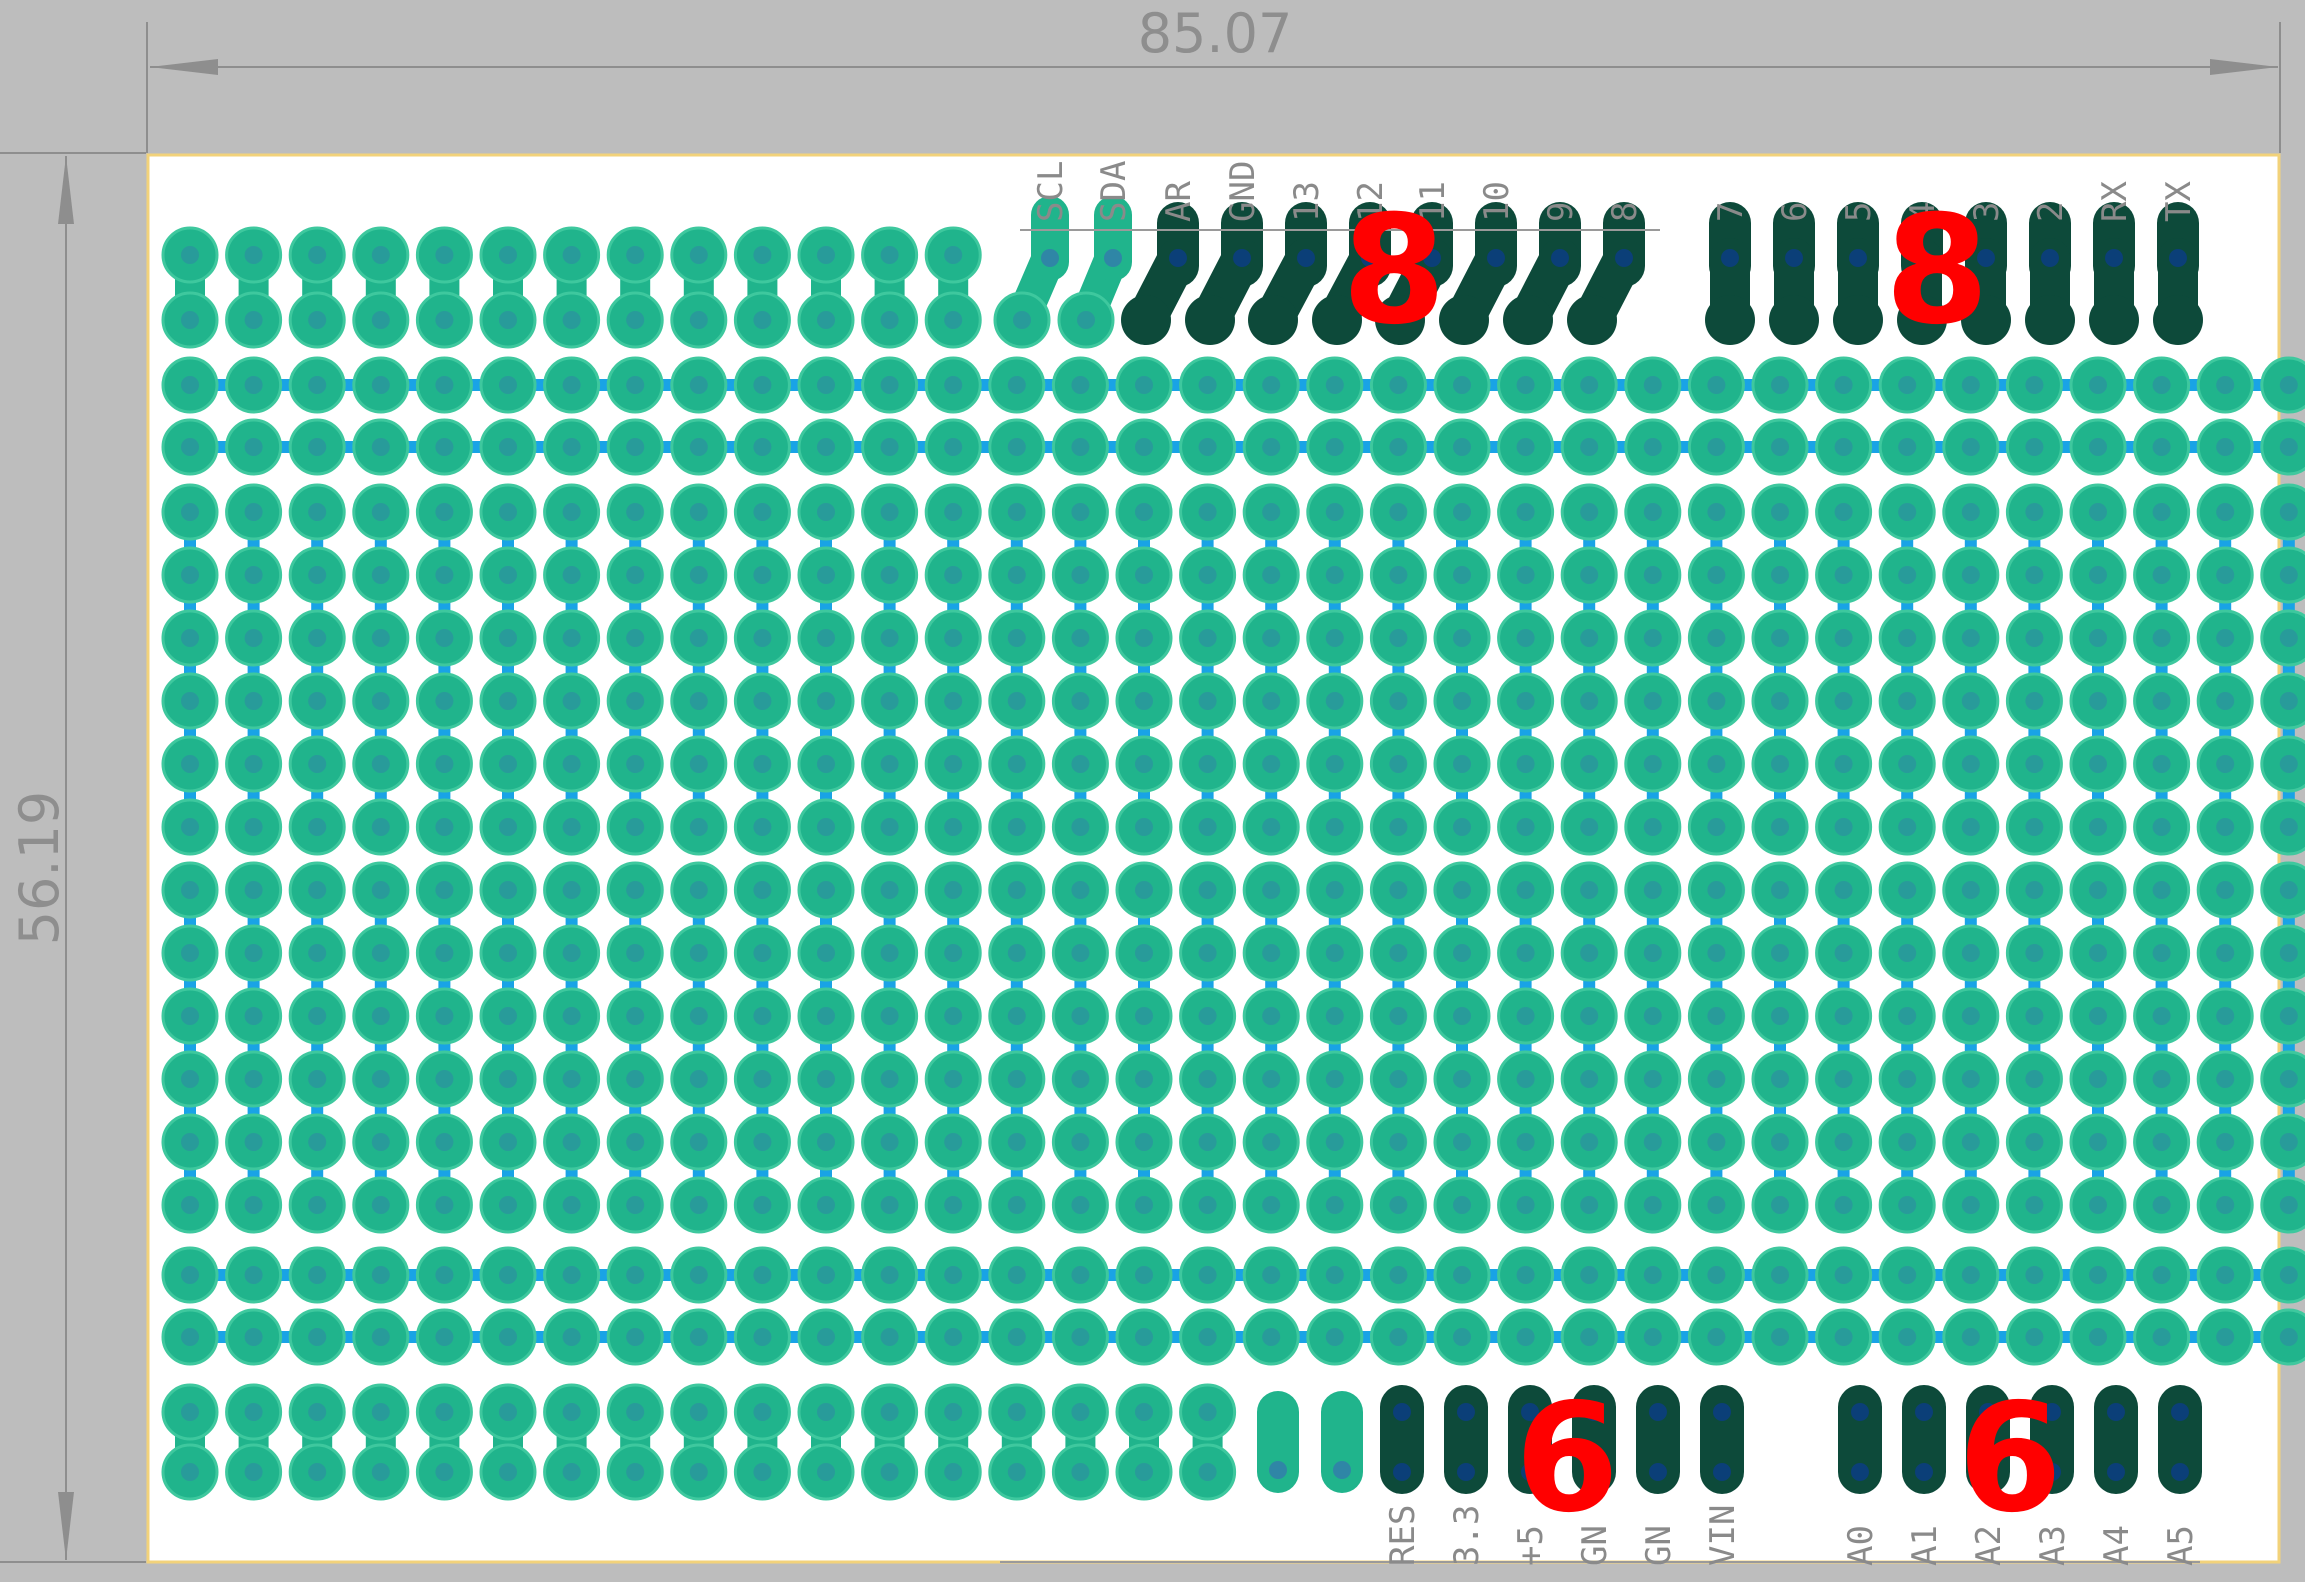  I want to click on top-pin-label: 7, so click(1731, 212).